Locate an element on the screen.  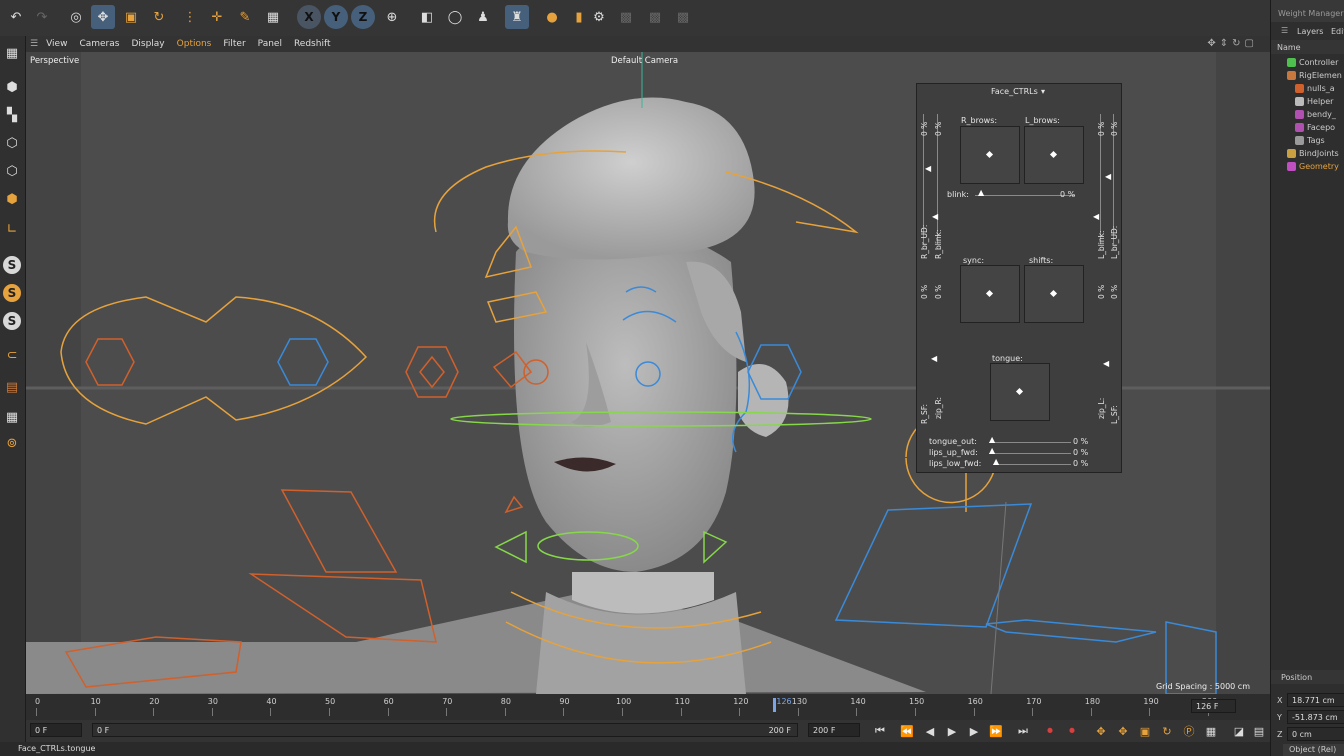
menu-view: View is located at coordinates (56, 44).